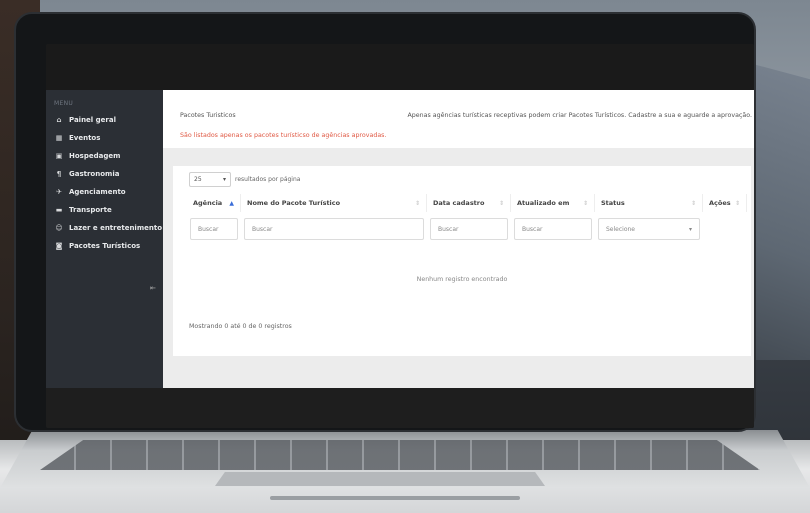  Describe the element at coordinates (59, 192) in the screenshot. I see `plane-icon: ✈` at that location.